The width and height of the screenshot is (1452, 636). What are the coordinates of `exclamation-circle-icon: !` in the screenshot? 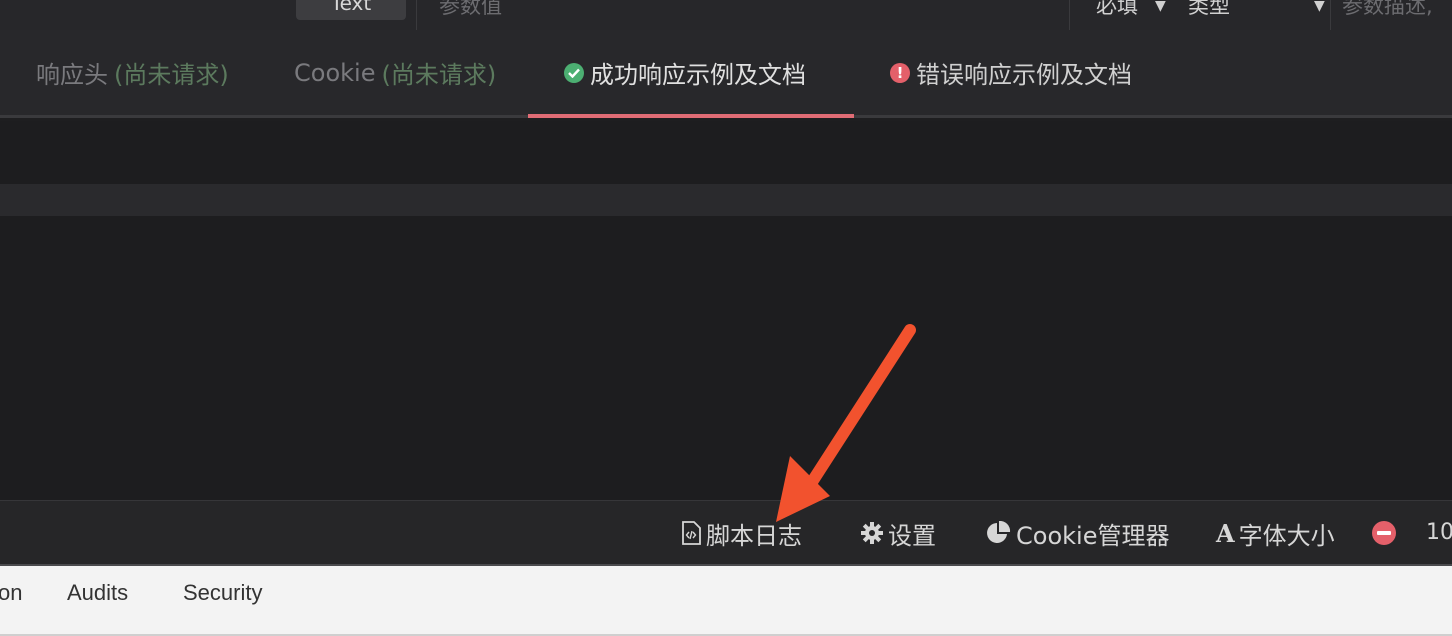 It's located at (900, 72).